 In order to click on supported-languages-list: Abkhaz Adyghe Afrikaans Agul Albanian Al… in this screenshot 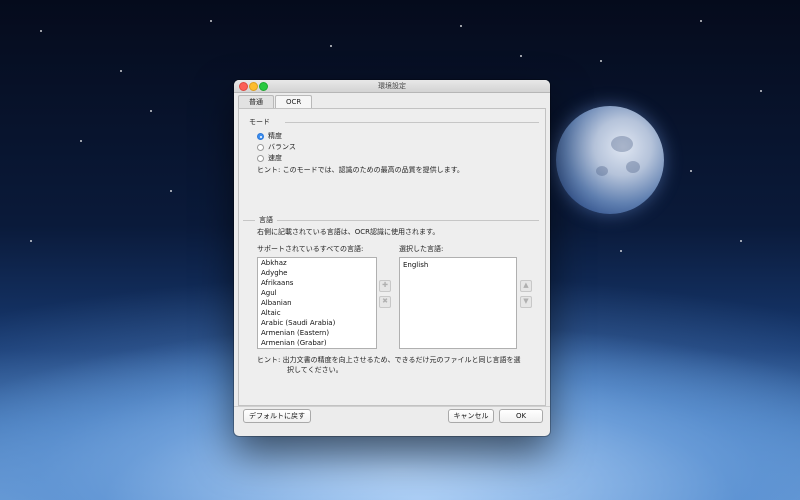, I will do `click(317, 303)`.